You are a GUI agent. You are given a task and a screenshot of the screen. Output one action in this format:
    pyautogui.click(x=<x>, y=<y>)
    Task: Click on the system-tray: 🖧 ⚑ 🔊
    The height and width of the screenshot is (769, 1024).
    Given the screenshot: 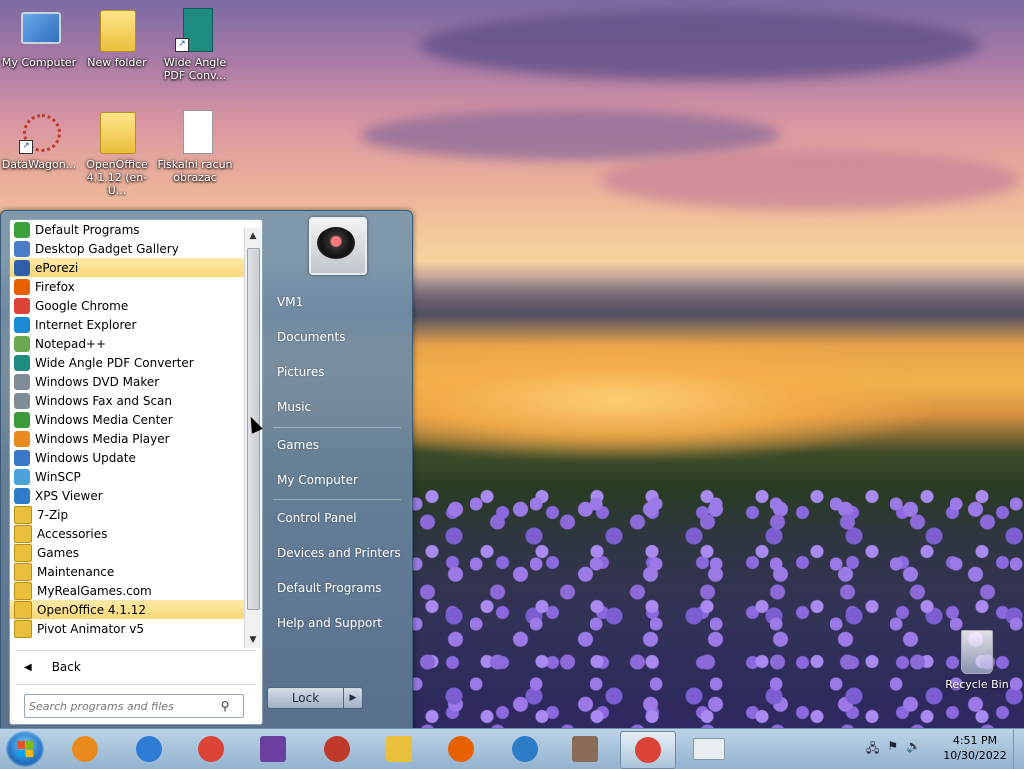 What is the action you would take?
    pyautogui.click(x=893, y=749)
    